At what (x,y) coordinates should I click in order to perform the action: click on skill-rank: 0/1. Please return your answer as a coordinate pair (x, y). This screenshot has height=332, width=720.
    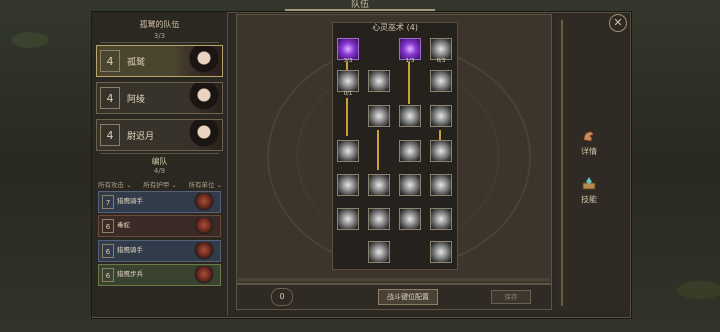
    Looking at the image, I should click on (348, 94).